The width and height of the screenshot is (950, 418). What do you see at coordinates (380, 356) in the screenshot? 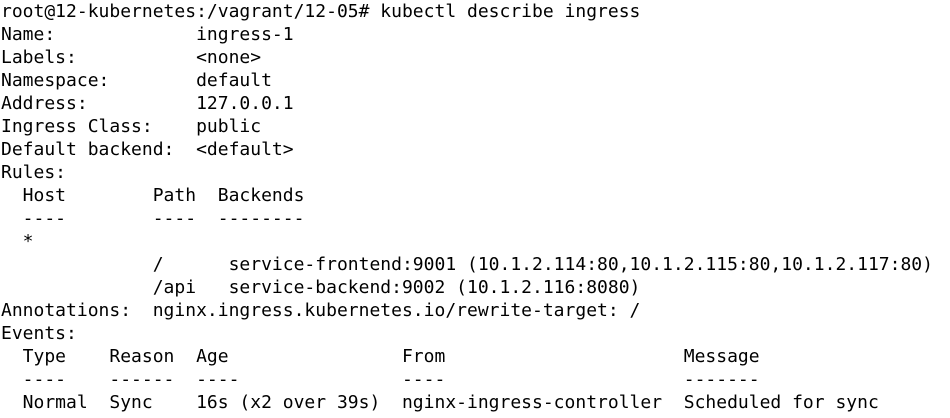
I see `events-columns-header: Type Reason Age From Message` at bounding box center [380, 356].